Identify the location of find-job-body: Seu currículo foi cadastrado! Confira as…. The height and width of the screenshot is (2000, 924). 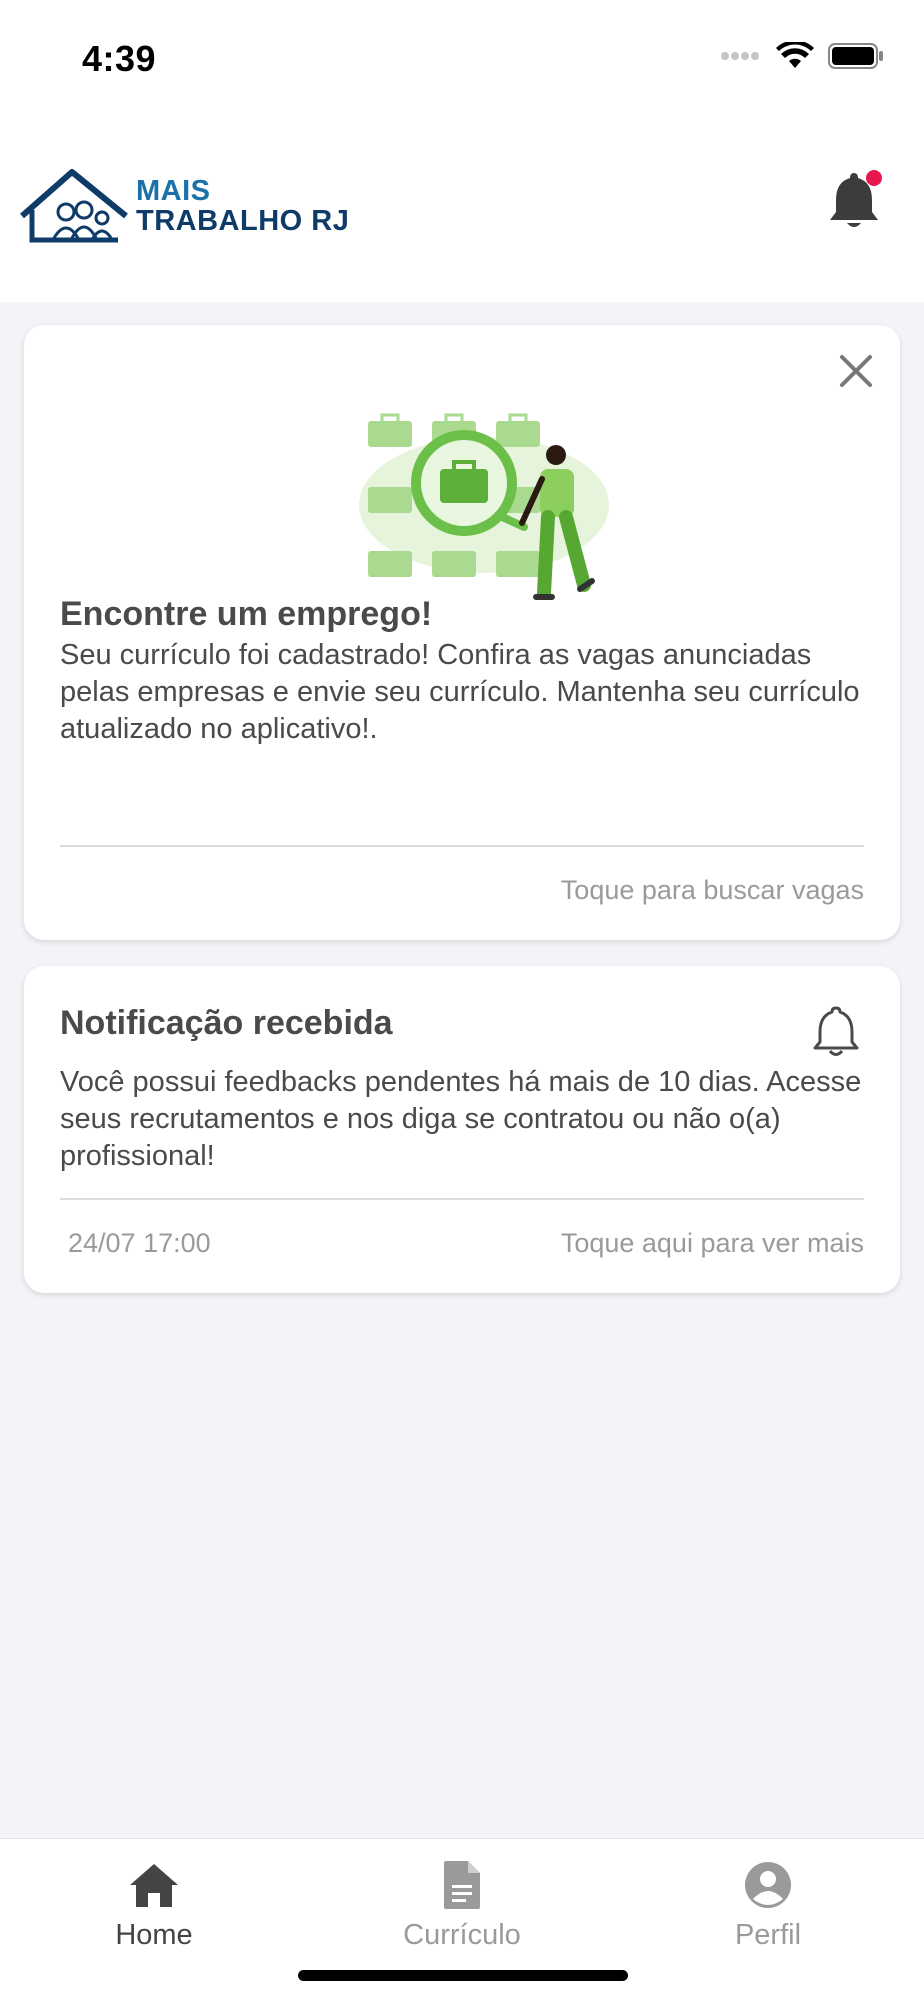
(460, 692).